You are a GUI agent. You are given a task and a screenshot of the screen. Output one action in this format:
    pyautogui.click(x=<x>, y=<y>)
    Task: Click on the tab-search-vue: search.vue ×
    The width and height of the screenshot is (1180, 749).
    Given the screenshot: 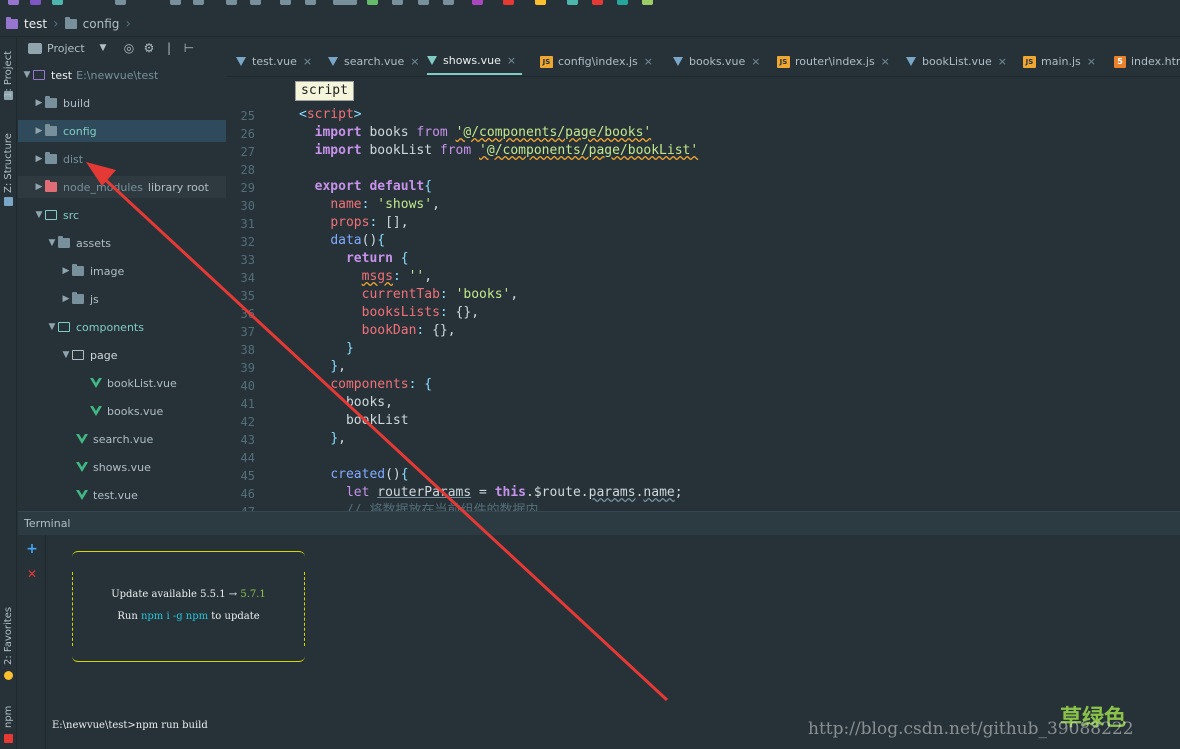 What is the action you would take?
    pyautogui.click(x=374, y=61)
    